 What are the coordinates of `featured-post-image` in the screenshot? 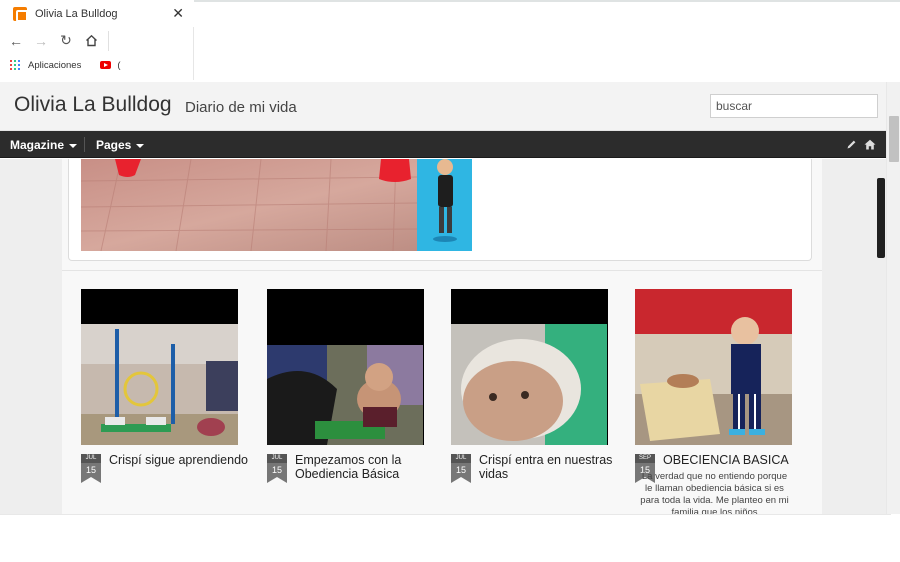 It's located at (276, 205).